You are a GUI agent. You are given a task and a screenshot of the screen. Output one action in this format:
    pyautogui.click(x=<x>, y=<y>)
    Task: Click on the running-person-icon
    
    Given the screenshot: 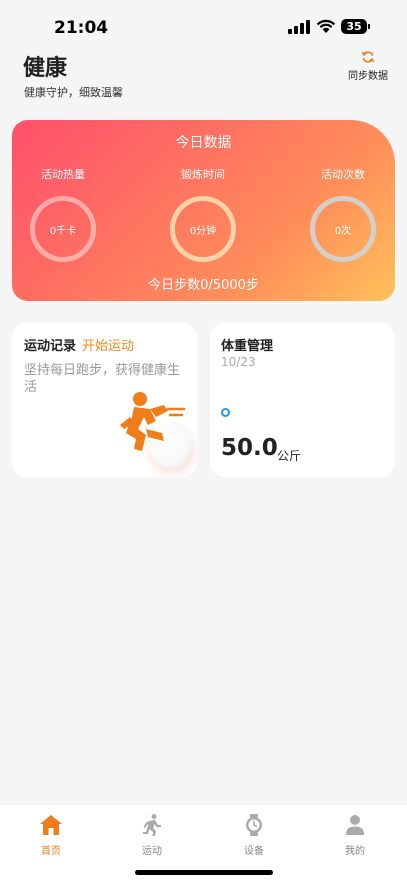 What is the action you would take?
    pyautogui.click(x=153, y=421)
    